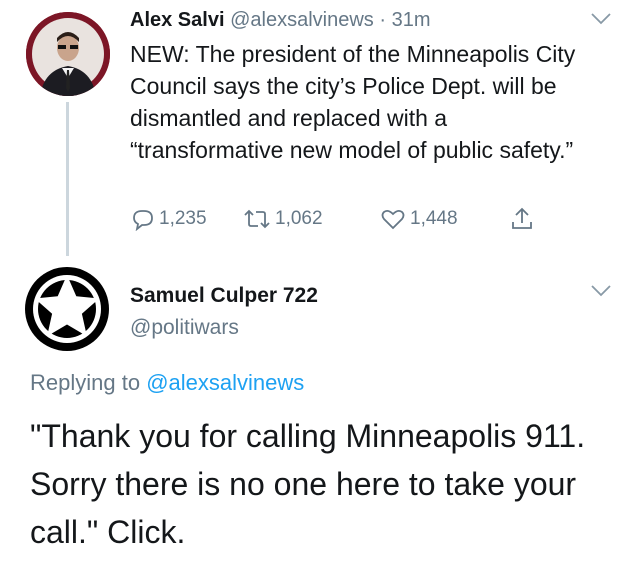 This screenshot has width=640, height=571. What do you see at coordinates (177, 20) in the screenshot?
I see `author-name: Alex Salvi` at bounding box center [177, 20].